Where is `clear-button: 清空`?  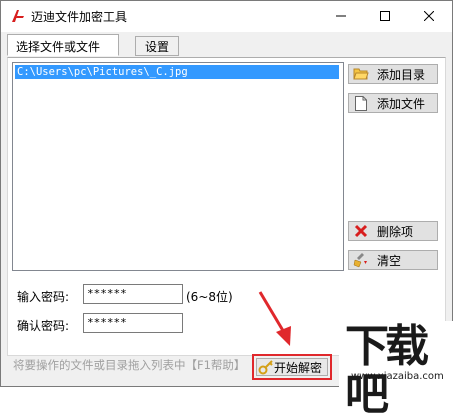 clear-button: 清空 is located at coordinates (393, 260).